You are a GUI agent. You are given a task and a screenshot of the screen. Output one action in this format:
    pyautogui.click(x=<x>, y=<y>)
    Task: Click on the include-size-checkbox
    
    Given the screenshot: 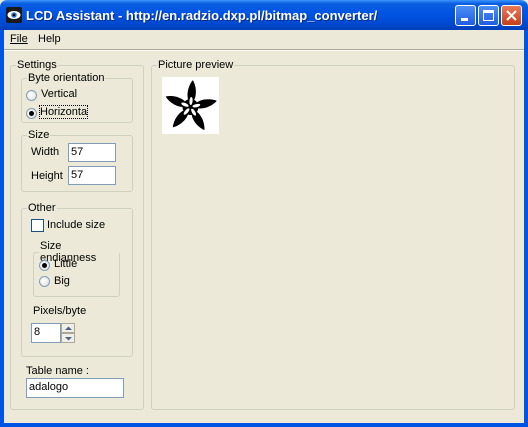 What is the action you would take?
    pyautogui.click(x=37, y=225)
    